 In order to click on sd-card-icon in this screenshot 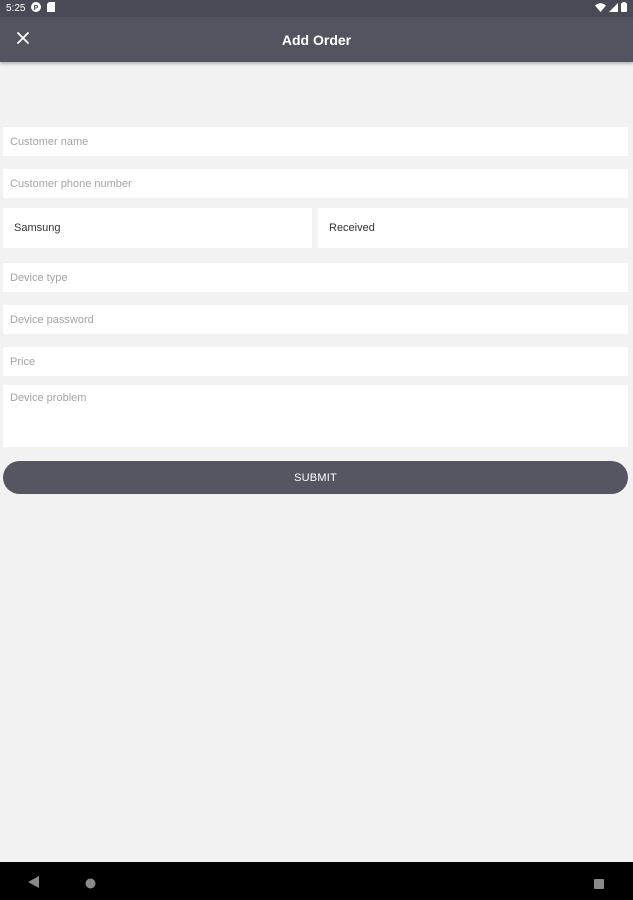, I will do `click(51, 8)`.